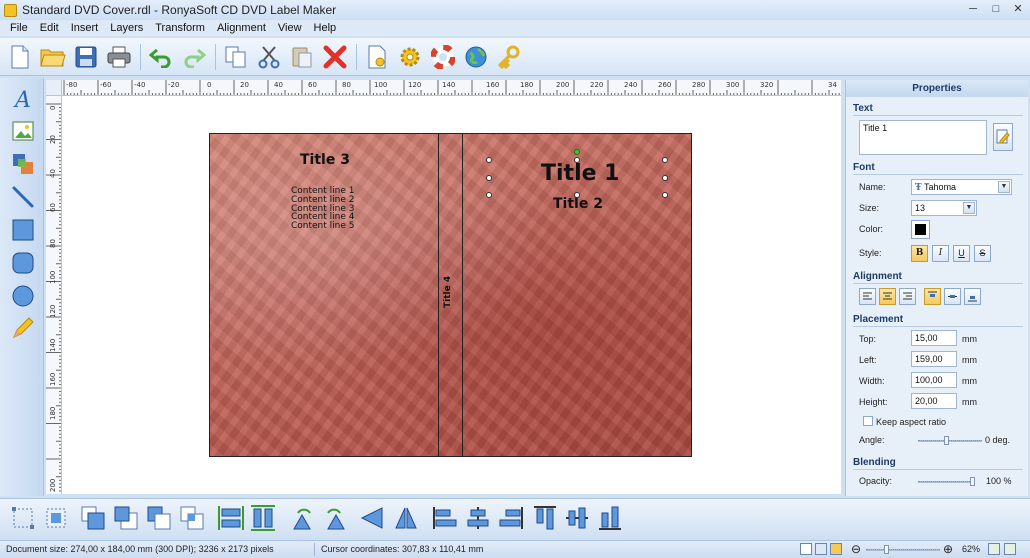  What do you see at coordinates (934, 401) in the screenshot?
I see `height-input: 20,00` at bounding box center [934, 401].